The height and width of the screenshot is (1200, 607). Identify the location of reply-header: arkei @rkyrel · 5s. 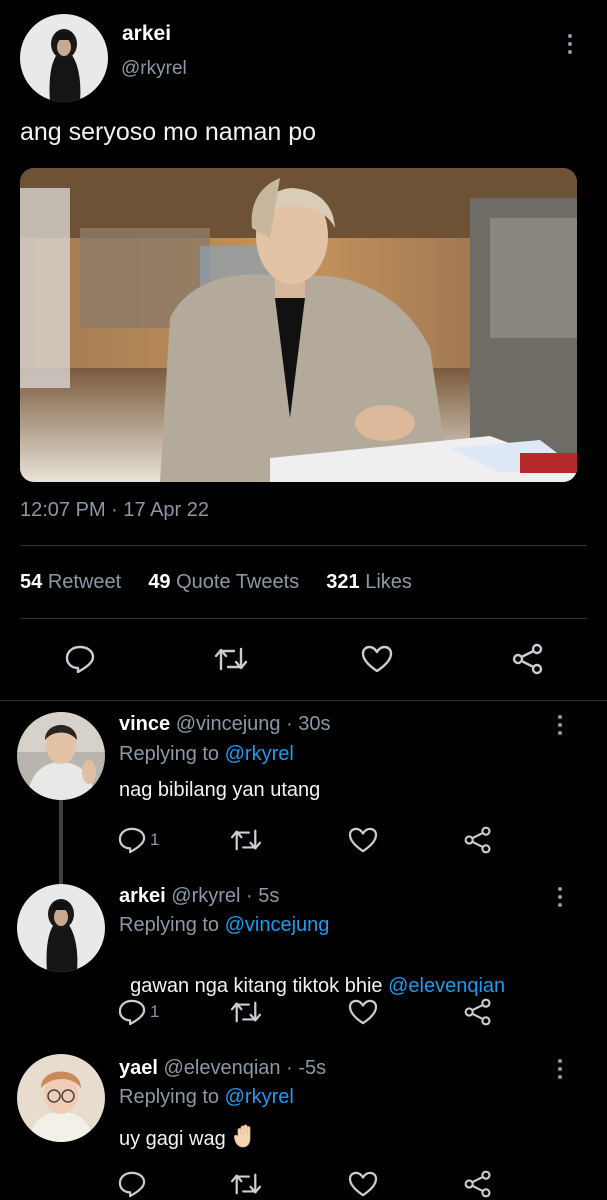
(199, 896).